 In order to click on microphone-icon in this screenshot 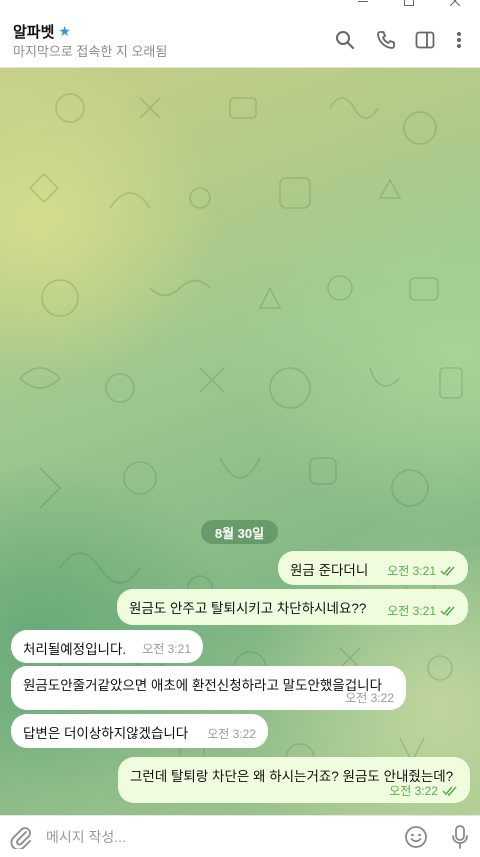, I will do `click(460, 837)`.